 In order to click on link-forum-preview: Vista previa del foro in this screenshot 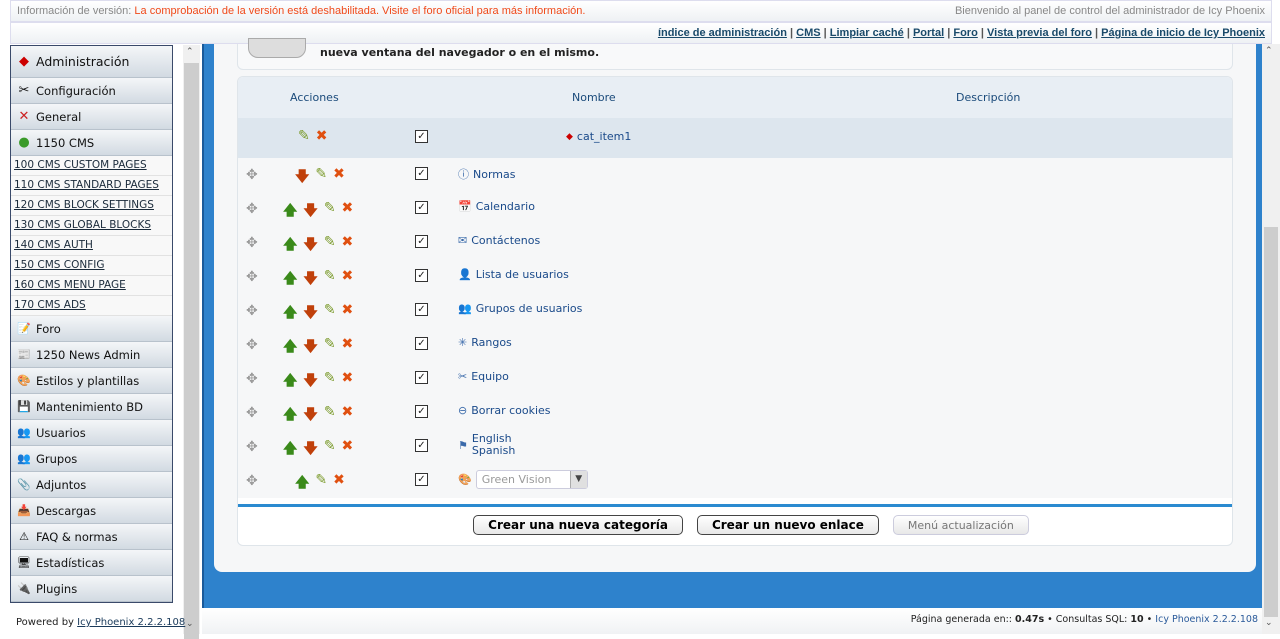, I will do `click(1039, 33)`.